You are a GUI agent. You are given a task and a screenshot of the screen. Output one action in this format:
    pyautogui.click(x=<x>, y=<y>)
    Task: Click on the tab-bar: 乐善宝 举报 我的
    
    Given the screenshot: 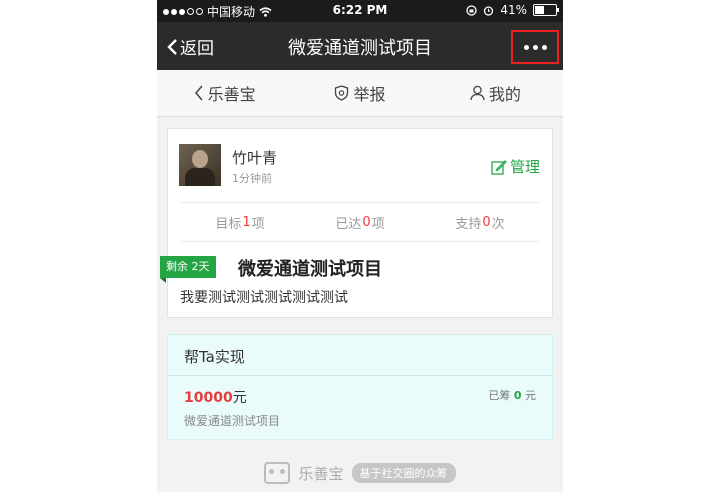 What is the action you would take?
    pyautogui.click(x=360, y=93)
    